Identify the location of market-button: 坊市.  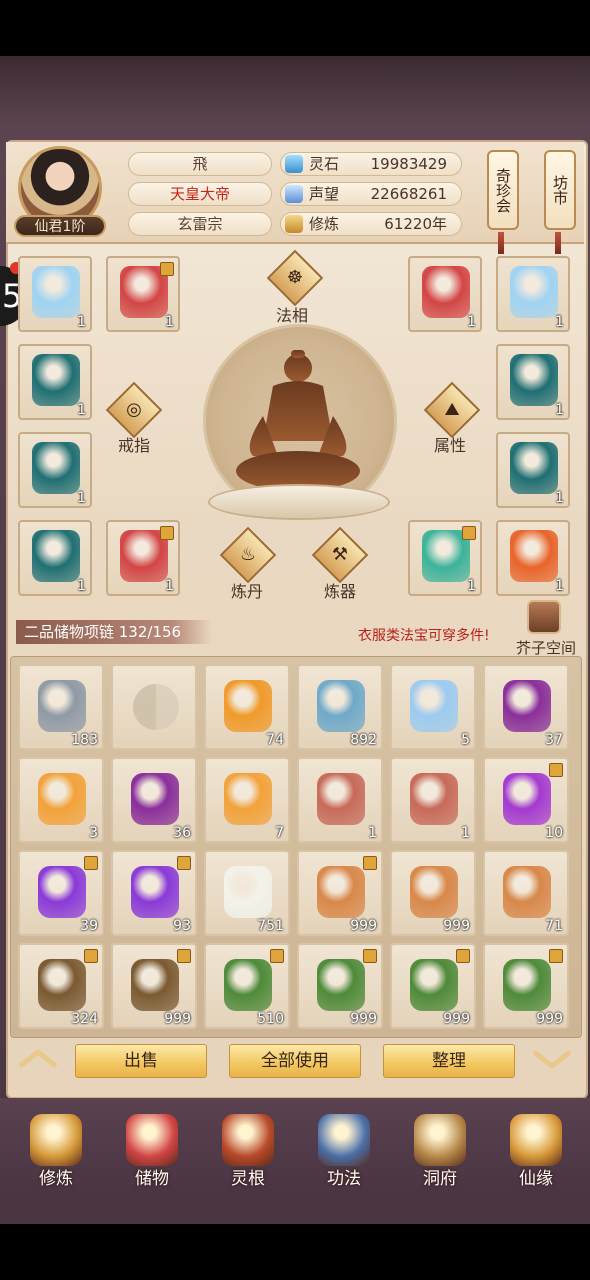
(560, 190).